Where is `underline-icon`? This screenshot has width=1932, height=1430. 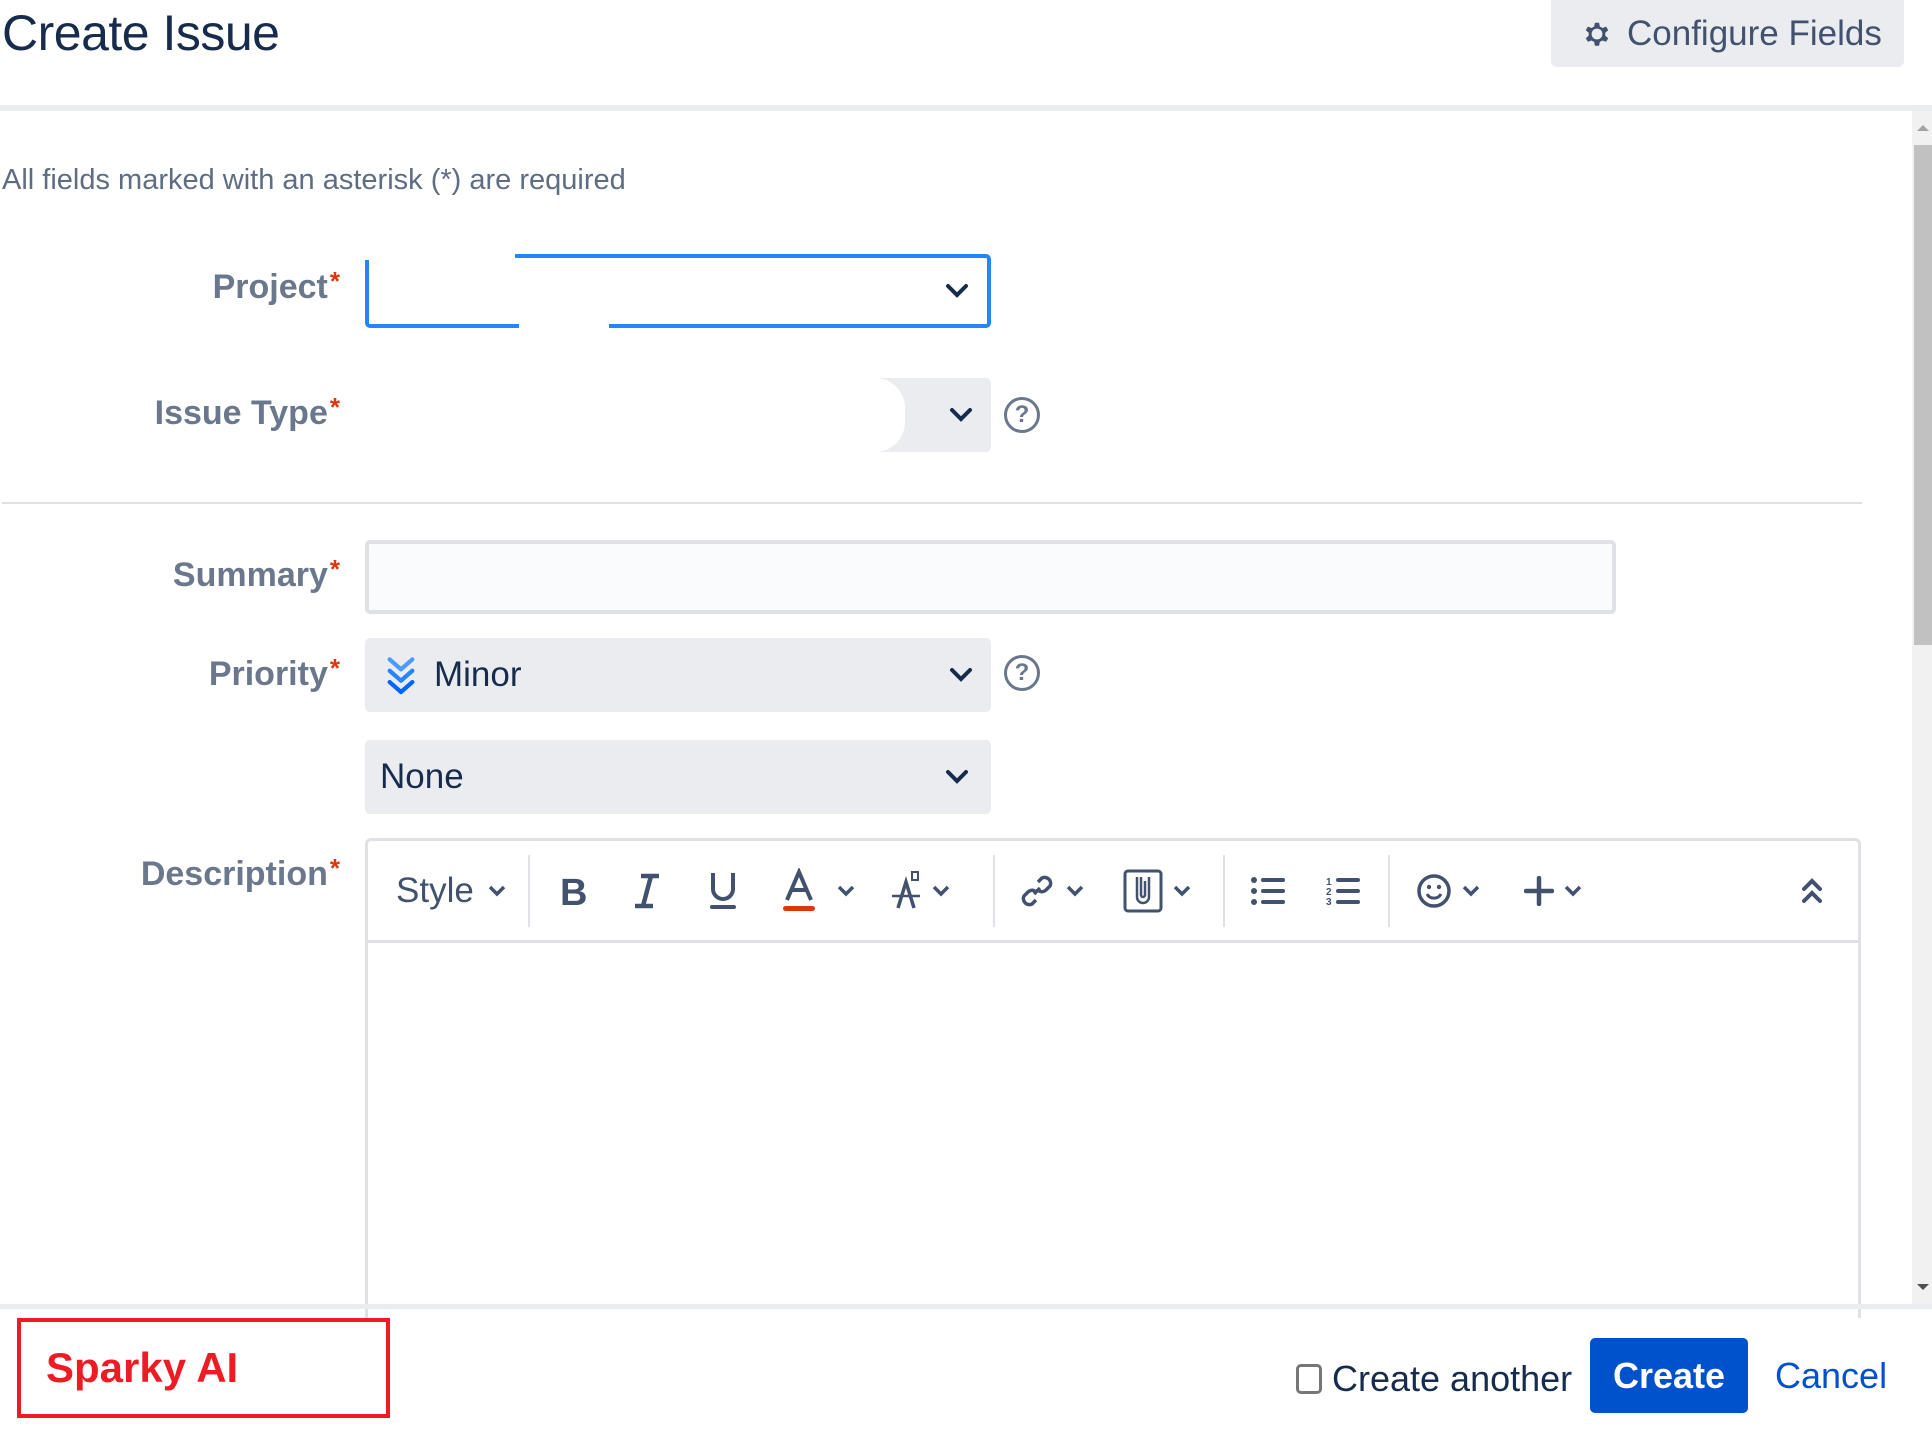 underline-icon is located at coordinates (723, 890).